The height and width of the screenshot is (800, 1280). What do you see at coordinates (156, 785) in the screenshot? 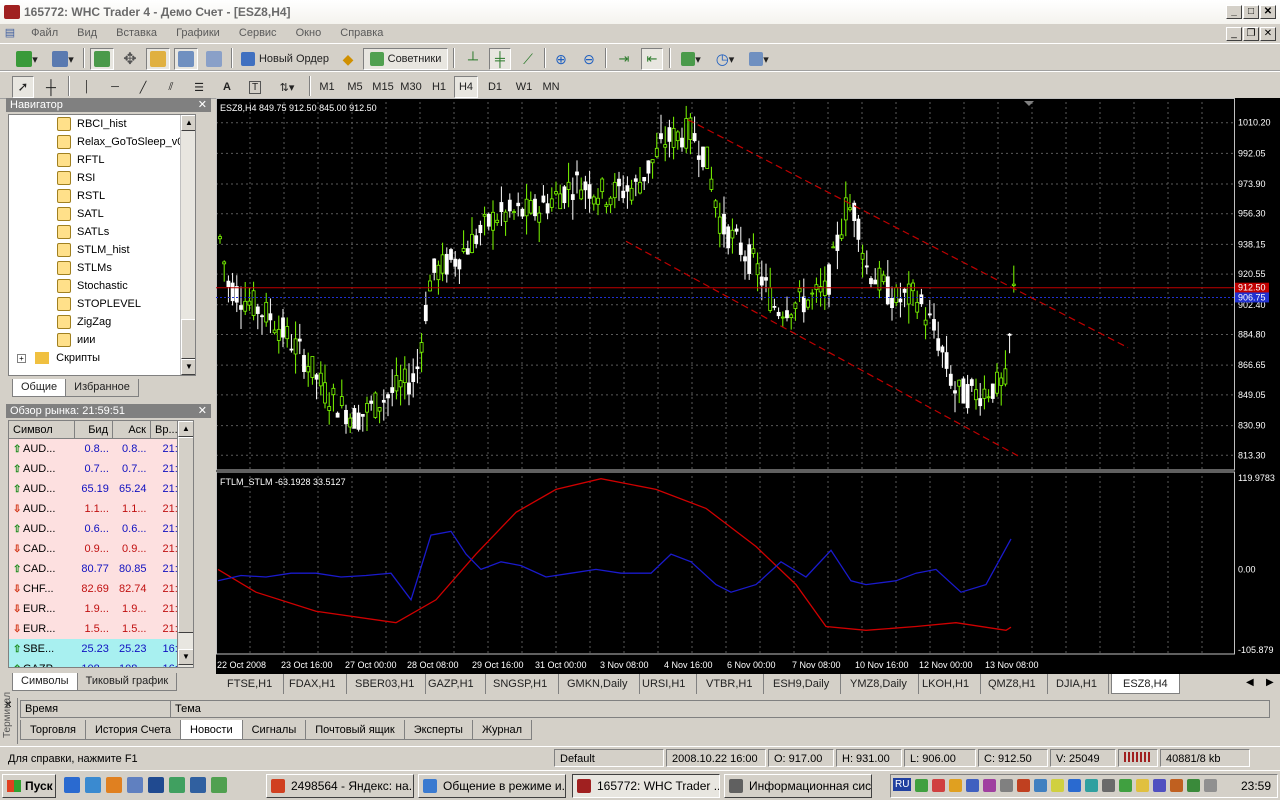
I see `media-icon` at bounding box center [156, 785].